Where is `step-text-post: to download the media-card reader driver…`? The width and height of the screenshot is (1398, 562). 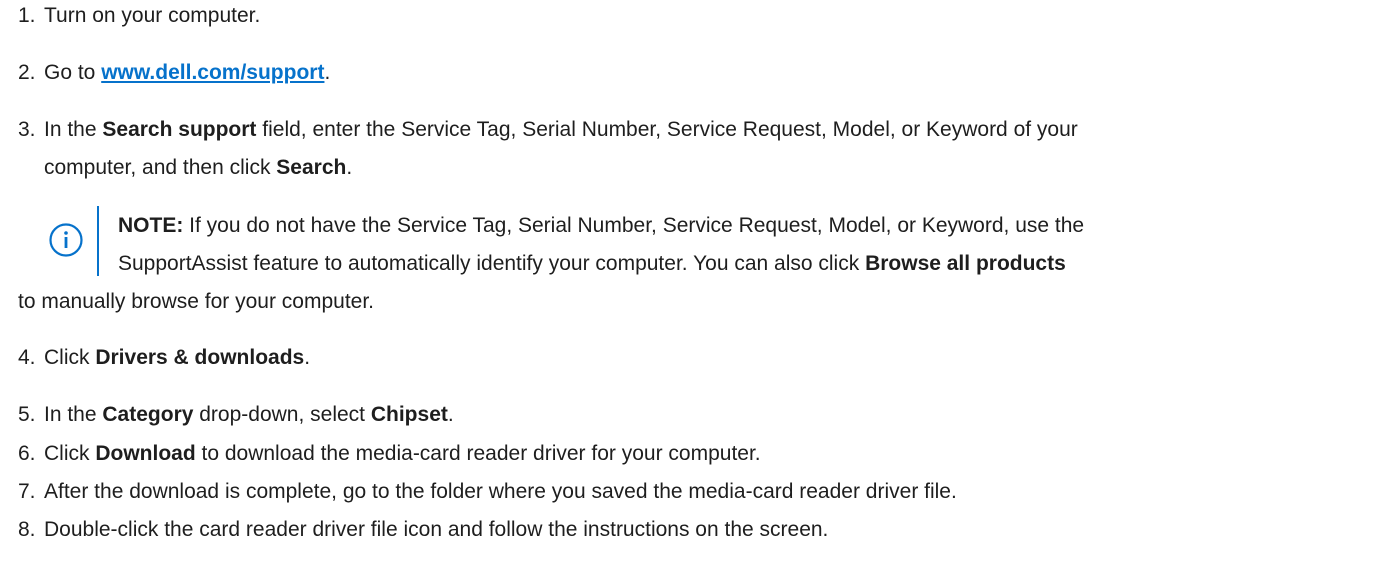 step-text-post: to download the media-card reader driver… is located at coordinates (478, 453).